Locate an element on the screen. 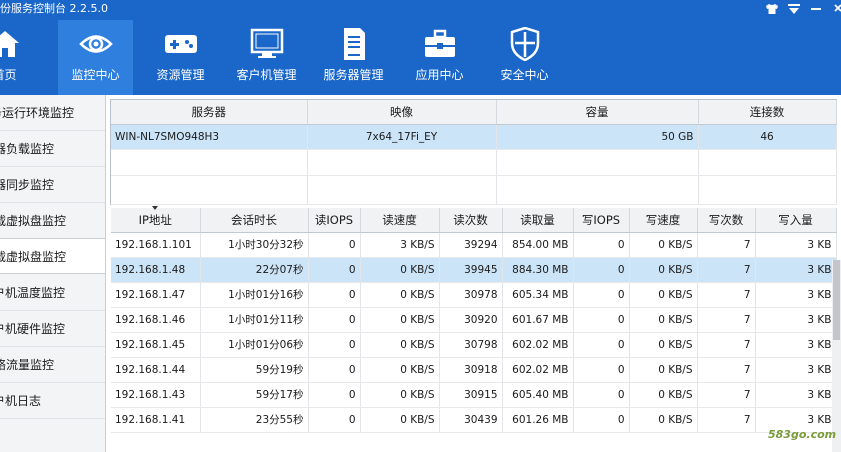 This screenshot has height=452, width=841. column-header-image: 映像 is located at coordinates (402, 112).